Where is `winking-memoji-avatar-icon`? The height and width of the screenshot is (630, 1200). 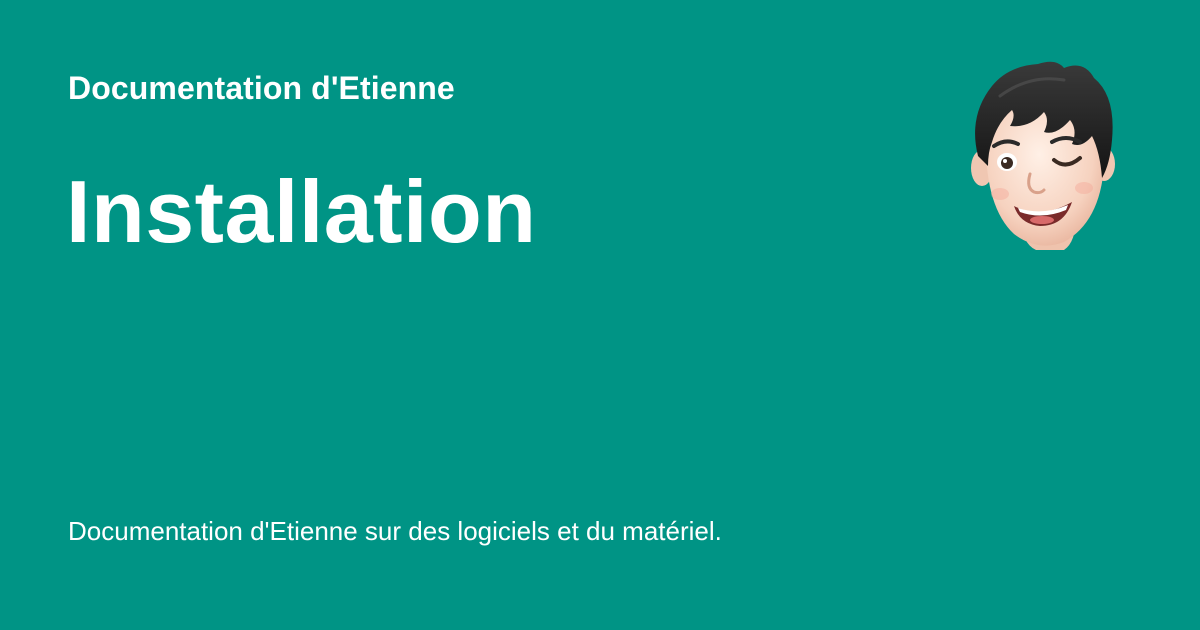 winking-memoji-avatar-icon is located at coordinates (1044, 154).